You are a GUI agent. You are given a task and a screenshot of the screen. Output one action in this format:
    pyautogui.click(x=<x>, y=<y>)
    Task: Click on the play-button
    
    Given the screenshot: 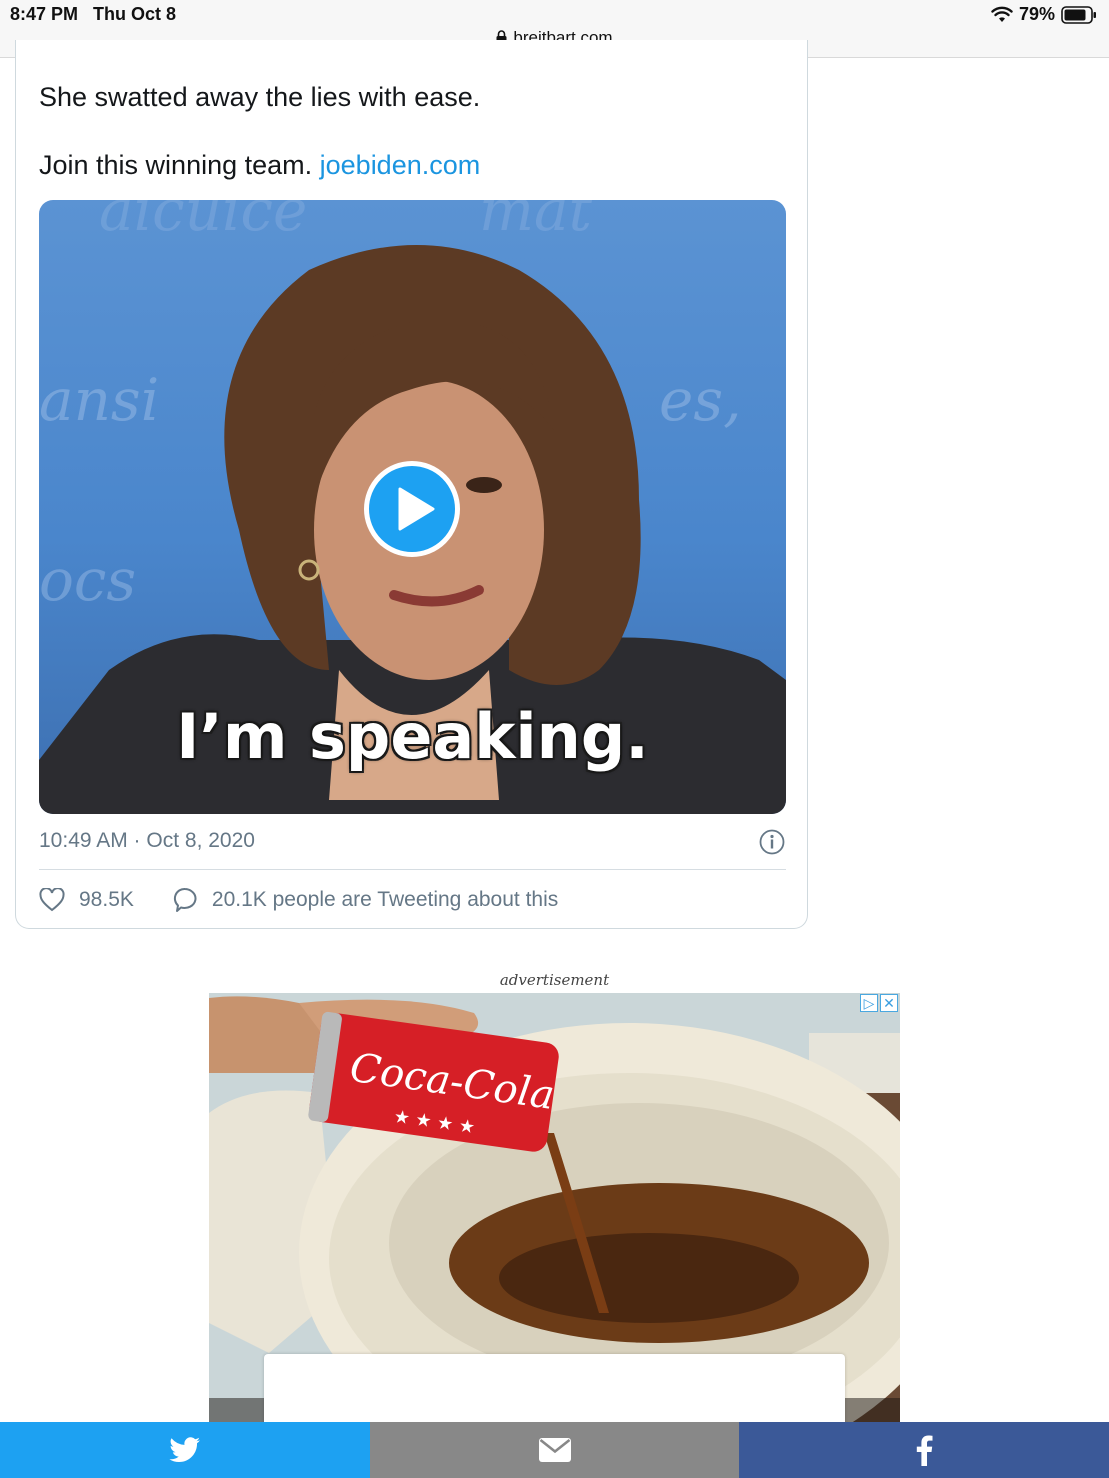 What is the action you would take?
    pyautogui.click(x=412, y=509)
    